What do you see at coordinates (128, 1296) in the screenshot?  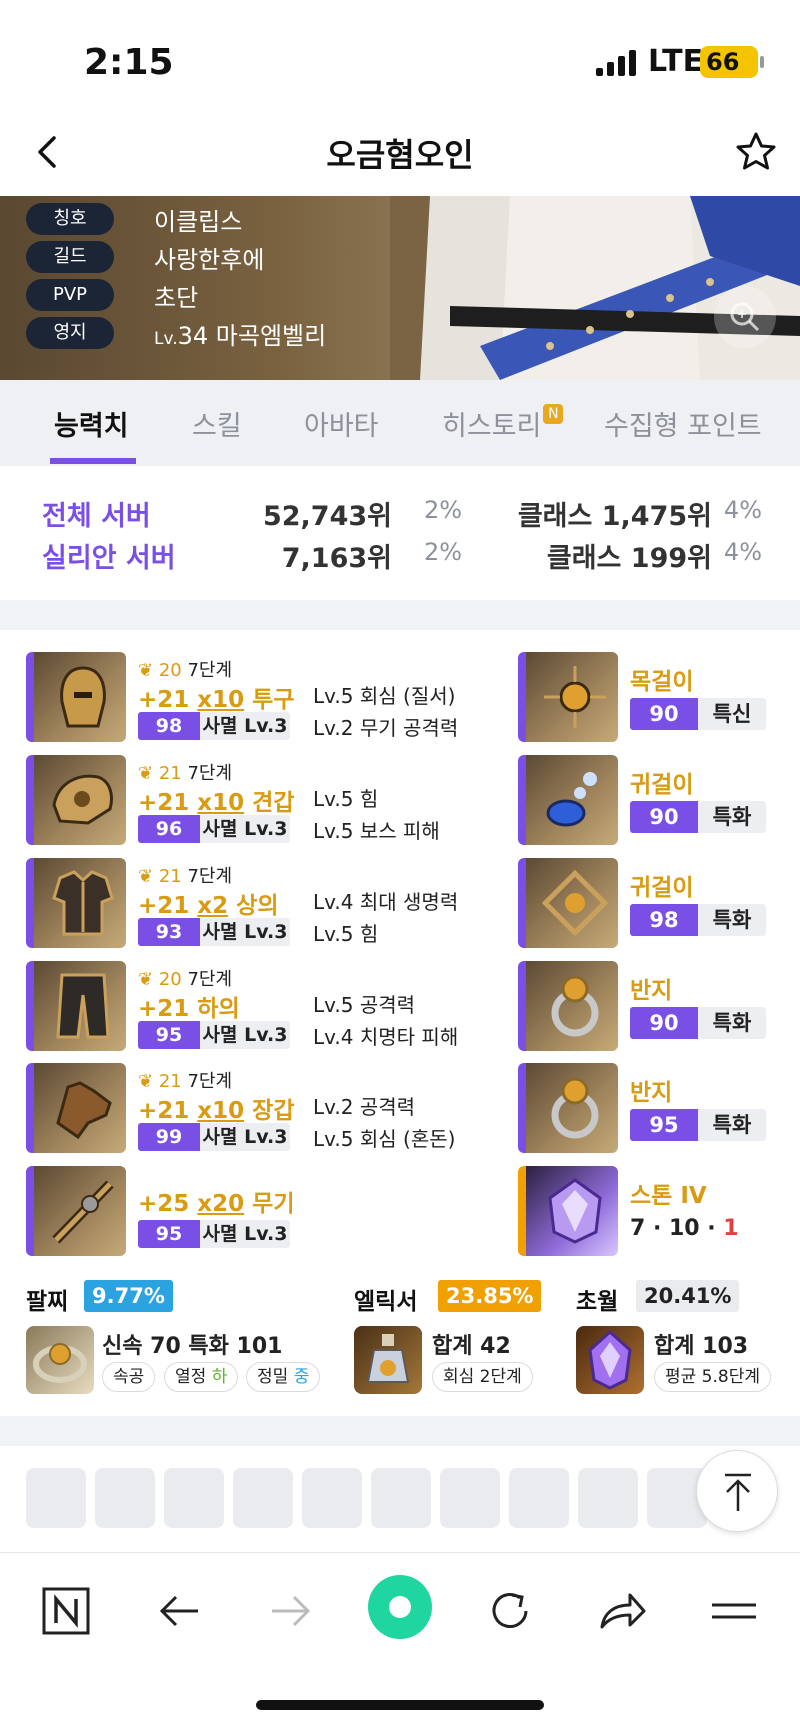 I see `bracelet-percent-badge: 9.77%` at bounding box center [128, 1296].